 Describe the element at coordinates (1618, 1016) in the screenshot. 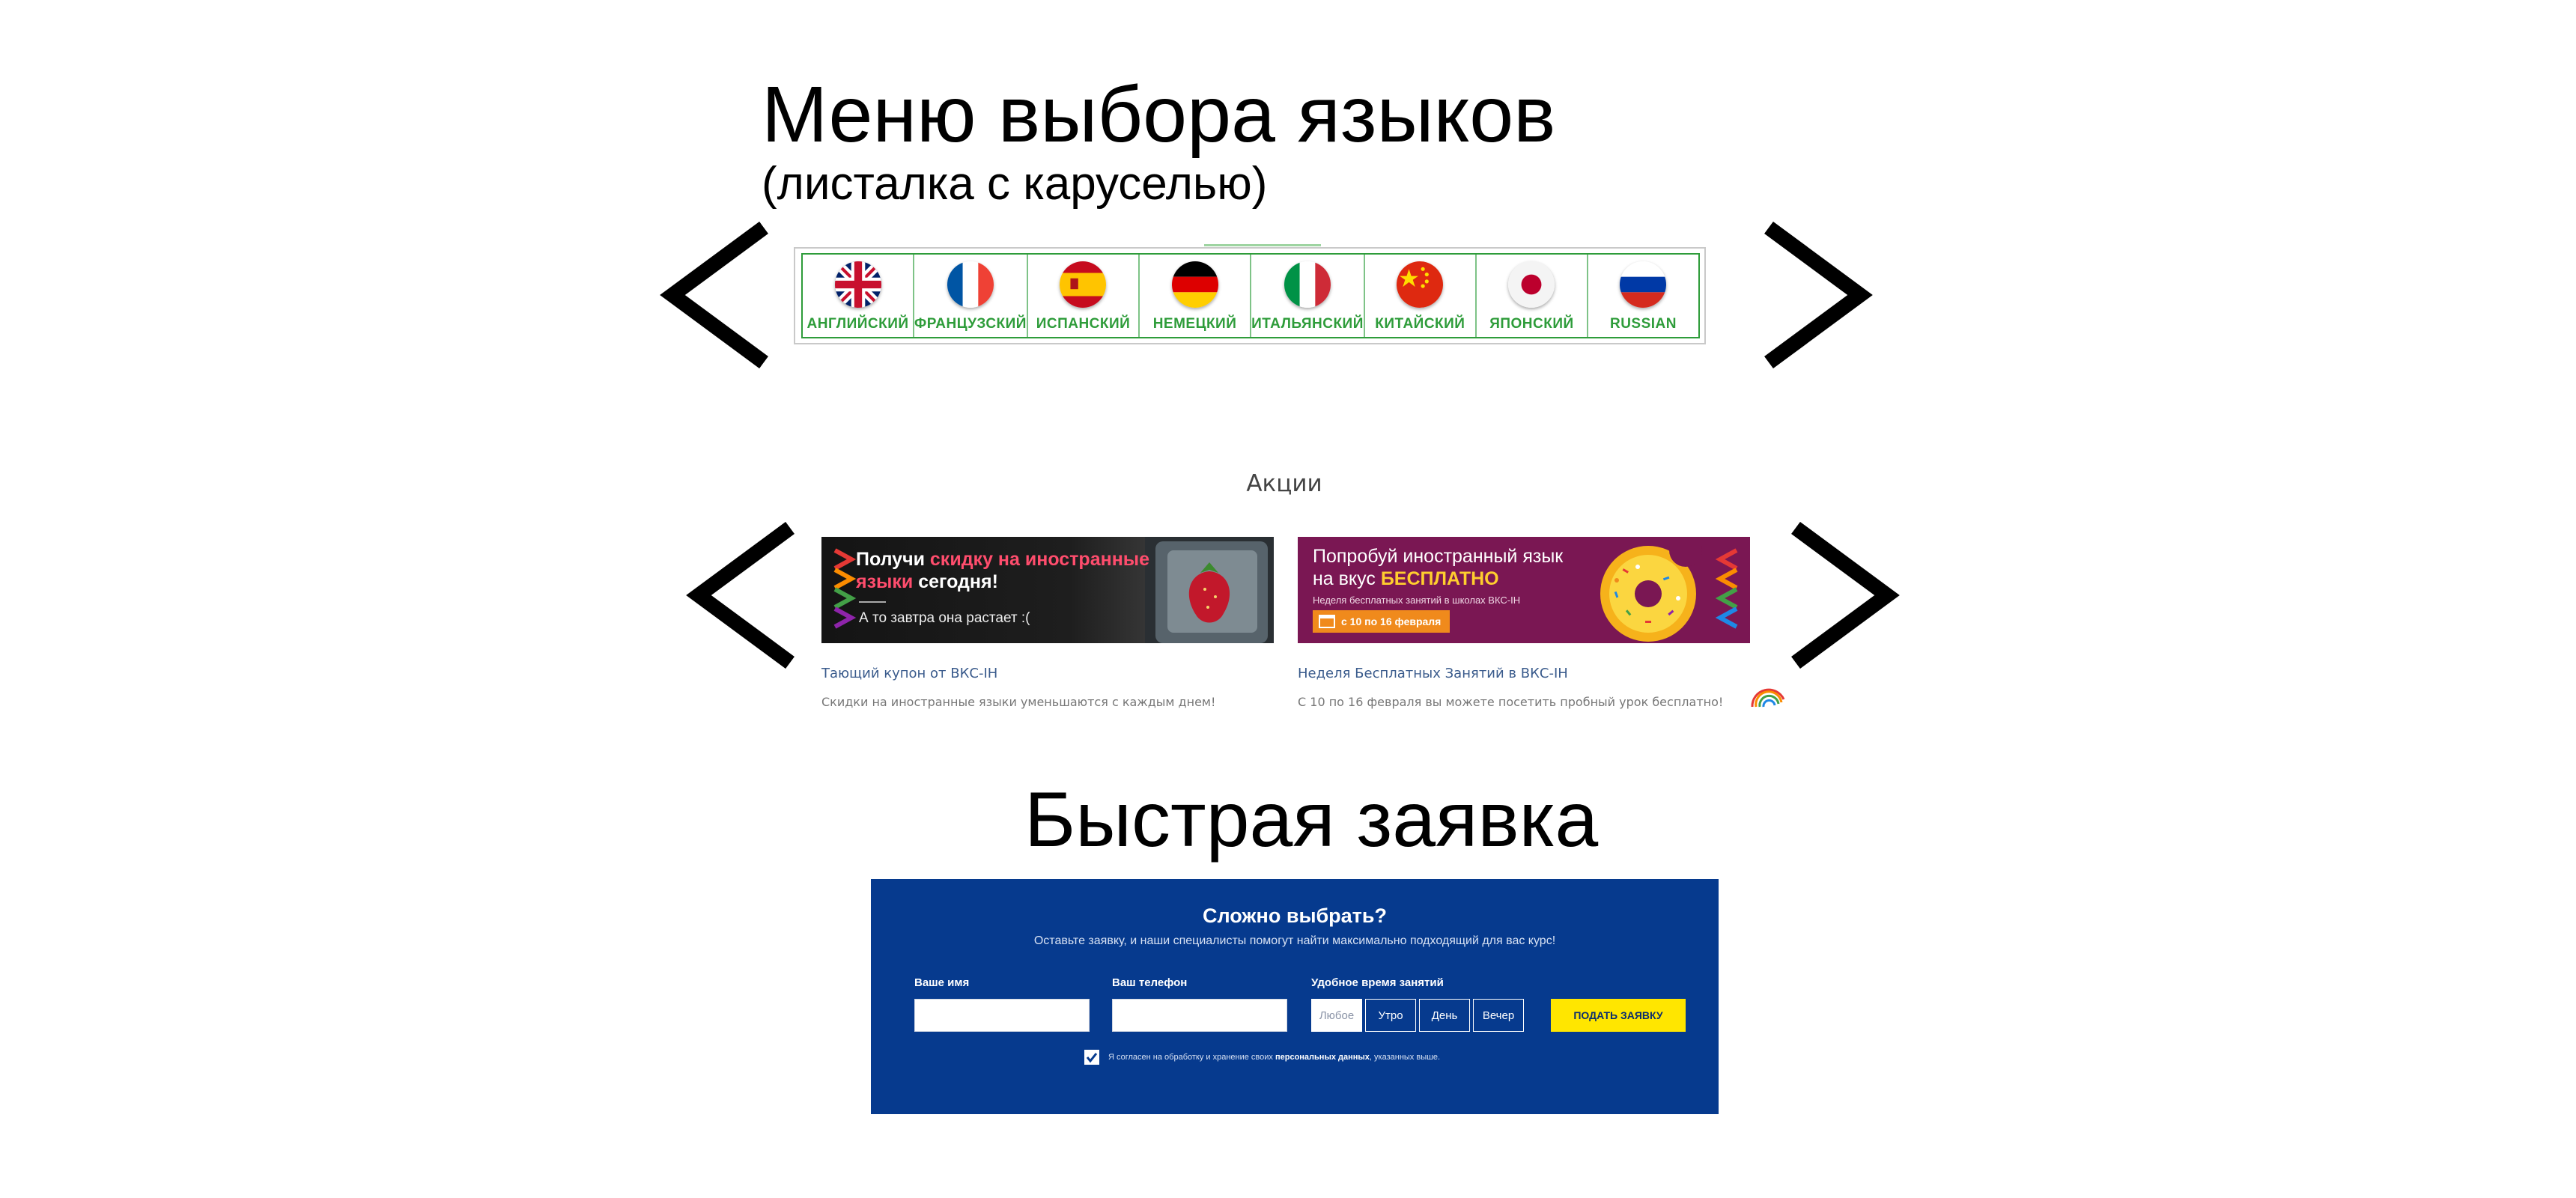

I see `submit-request-button: ПОДАТЬ ЗАЯВКУ` at that location.